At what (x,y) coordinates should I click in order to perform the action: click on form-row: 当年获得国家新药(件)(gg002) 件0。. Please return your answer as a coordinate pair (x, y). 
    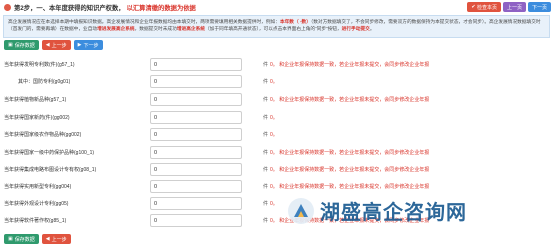
    Looking at the image, I should click on (276, 118).